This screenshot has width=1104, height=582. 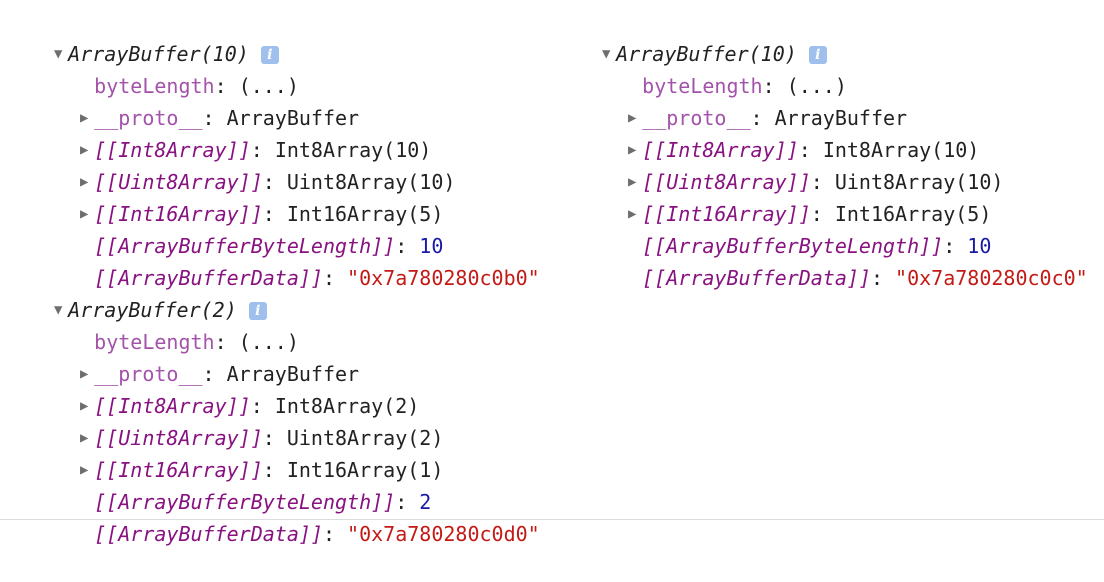 I want to click on property-value: "0x7a780280c0d0", so click(x=443, y=534).